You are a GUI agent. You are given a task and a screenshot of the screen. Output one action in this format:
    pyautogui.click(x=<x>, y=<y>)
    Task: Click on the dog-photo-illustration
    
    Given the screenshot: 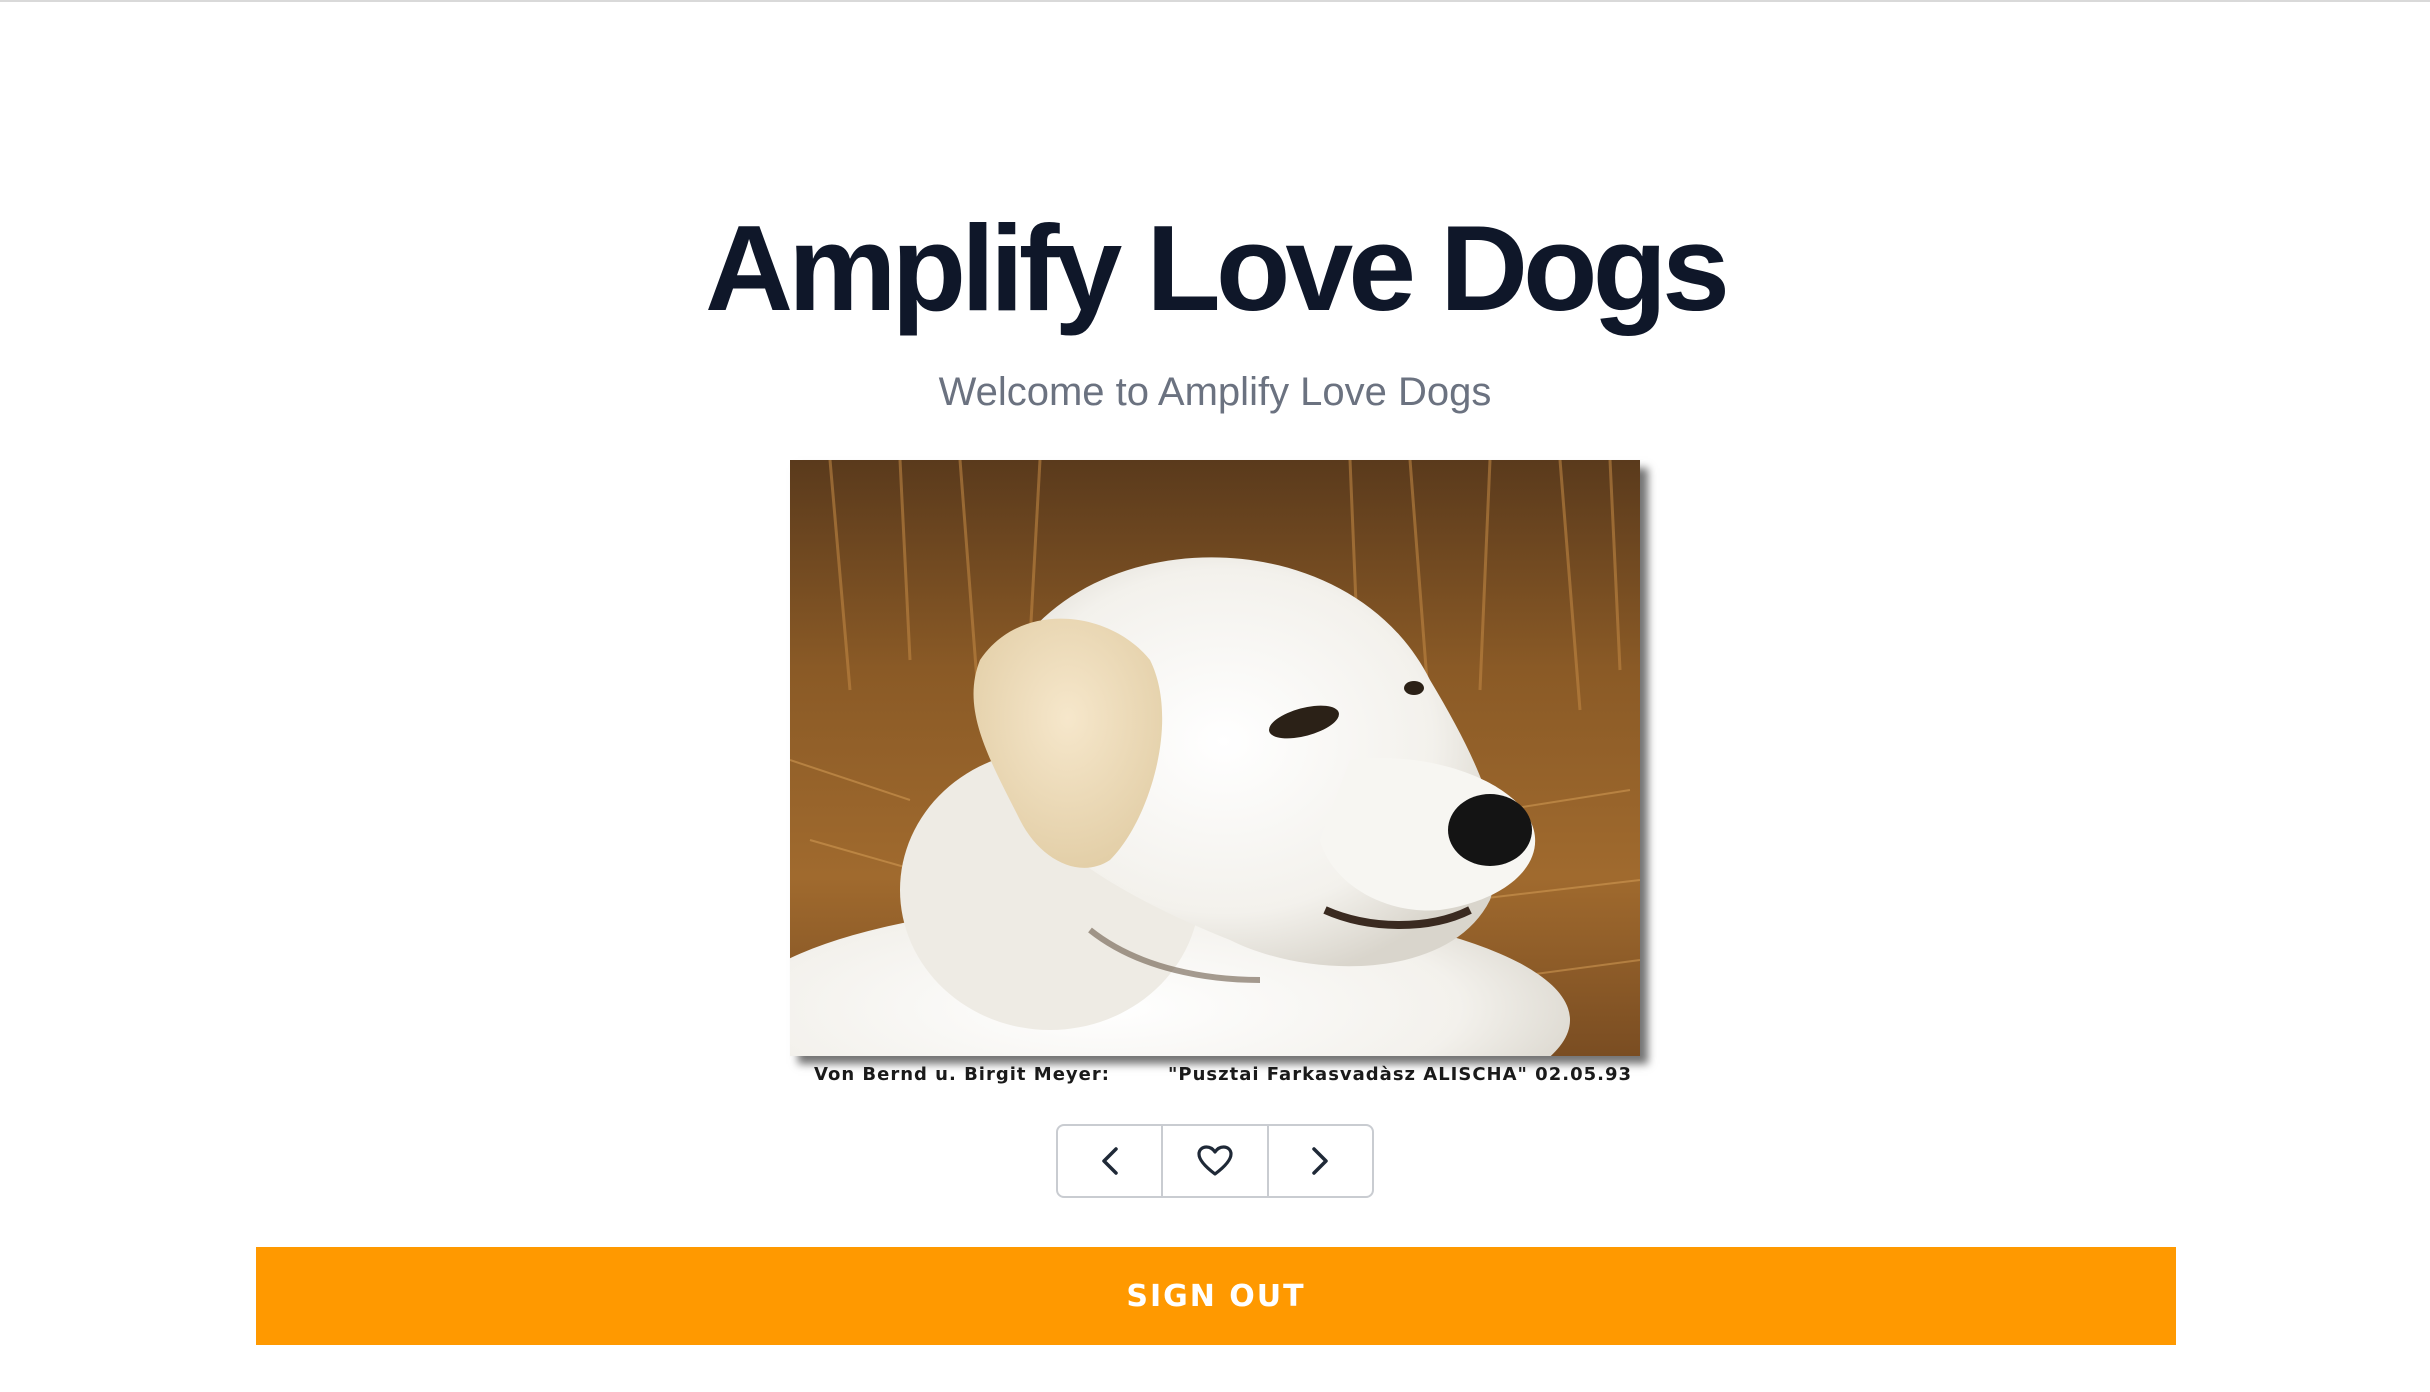 What is the action you would take?
    pyautogui.click(x=1215, y=758)
    